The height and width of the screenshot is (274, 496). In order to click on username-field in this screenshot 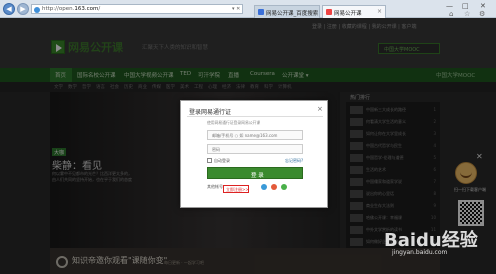, I will do `click(255, 135)`.